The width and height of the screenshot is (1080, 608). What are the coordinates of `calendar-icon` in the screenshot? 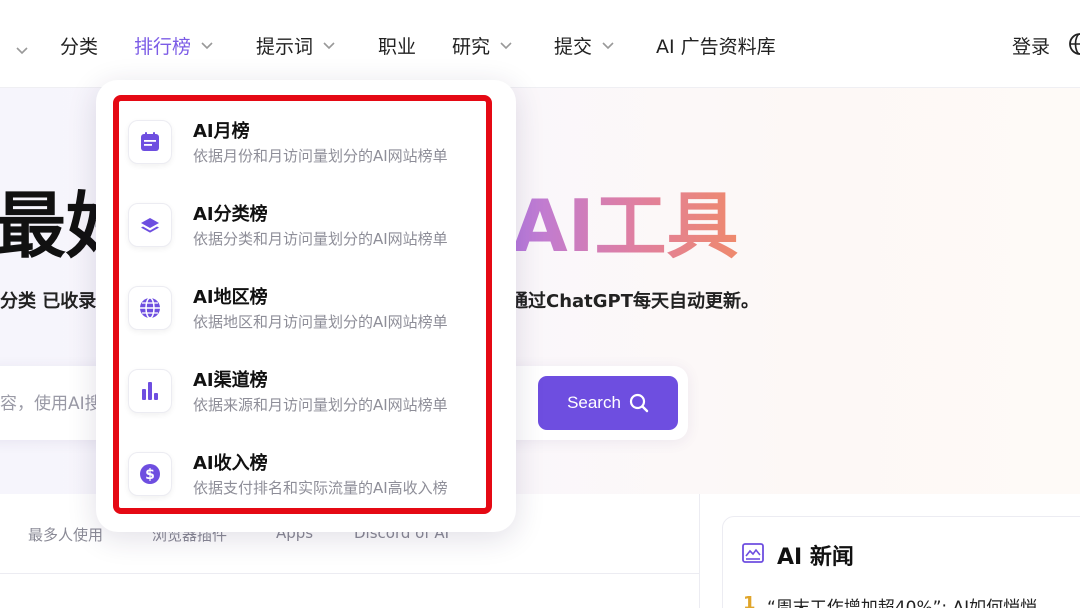 It's located at (150, 142).